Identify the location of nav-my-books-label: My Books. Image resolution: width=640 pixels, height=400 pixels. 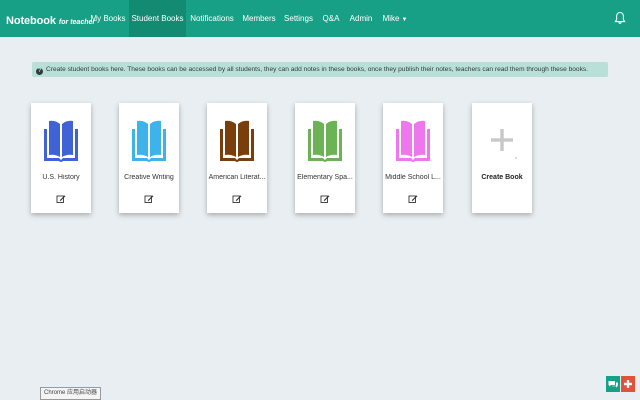
(108, 18).